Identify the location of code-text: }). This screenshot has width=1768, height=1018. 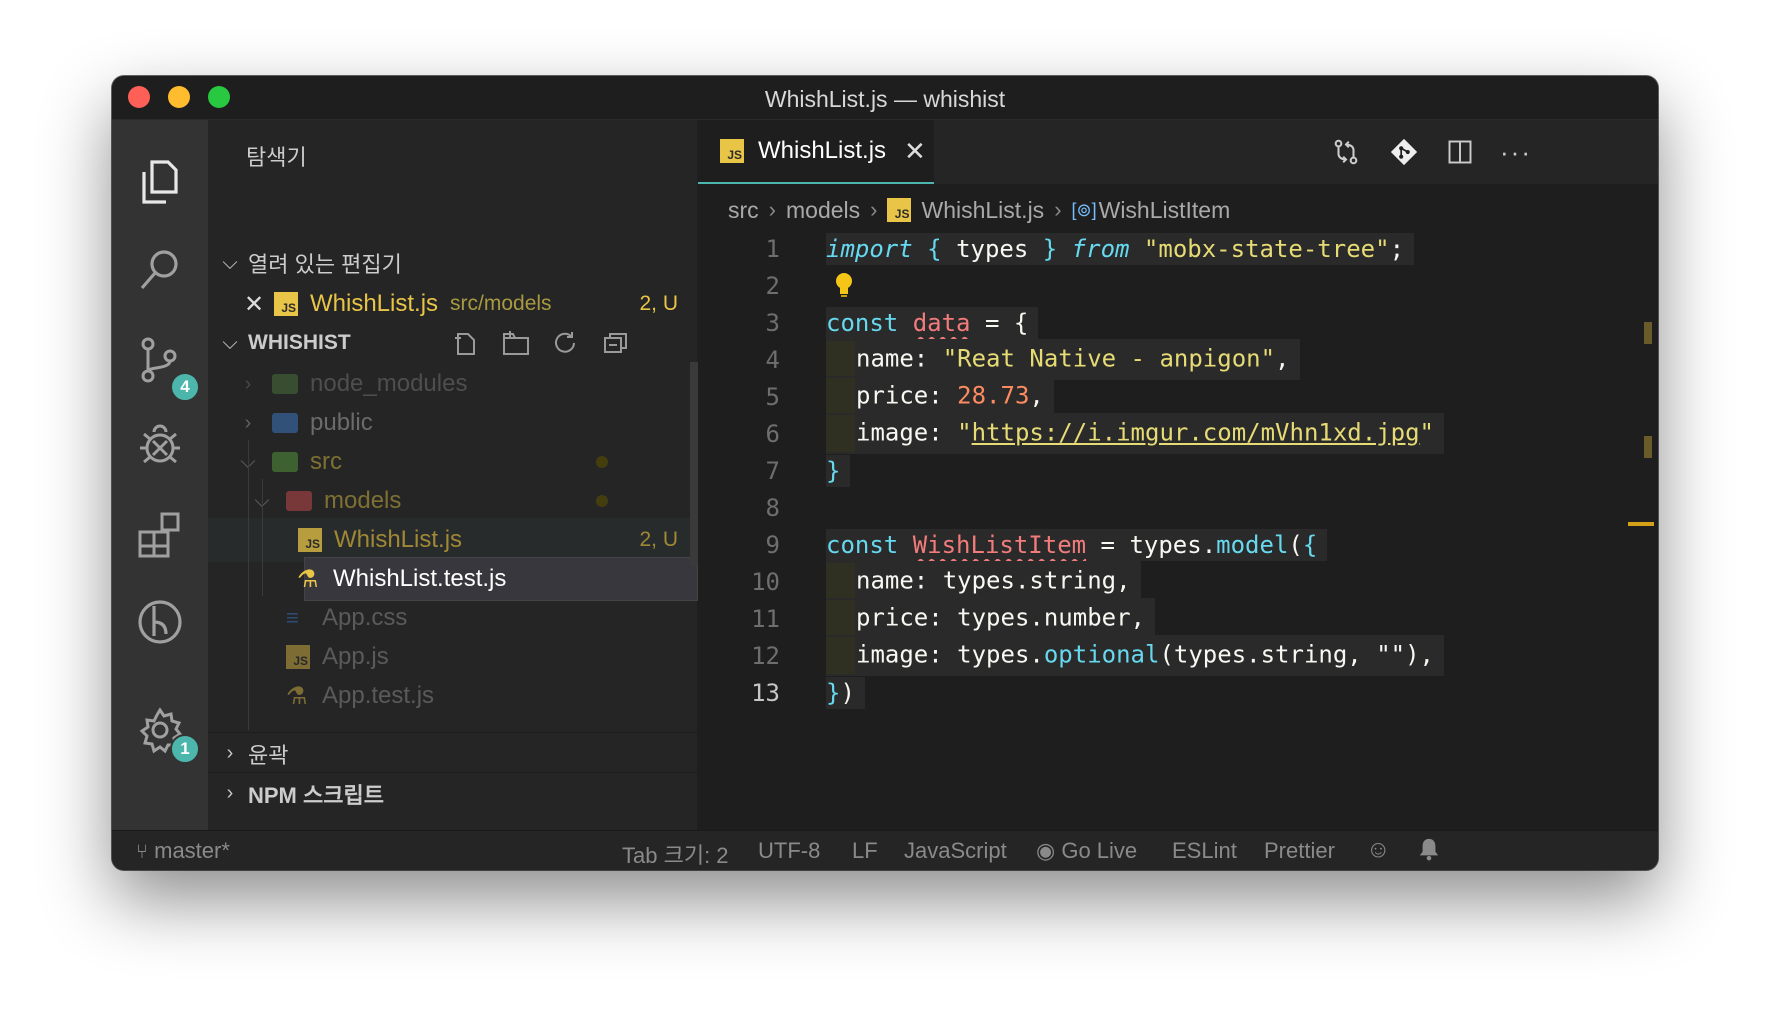
(845, 692).